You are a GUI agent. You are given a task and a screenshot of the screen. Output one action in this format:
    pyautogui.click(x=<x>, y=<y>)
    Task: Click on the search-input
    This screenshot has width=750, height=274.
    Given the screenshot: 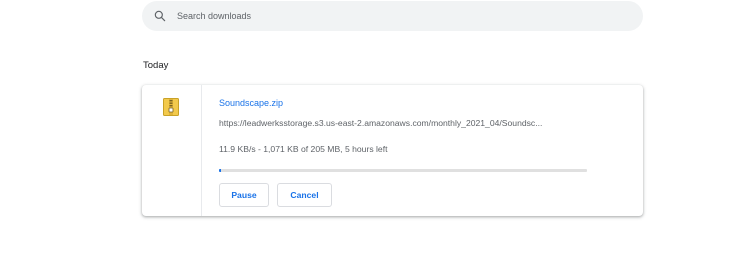 What is the action you would take?
    pyautogui.click(x=392, y=16)
    